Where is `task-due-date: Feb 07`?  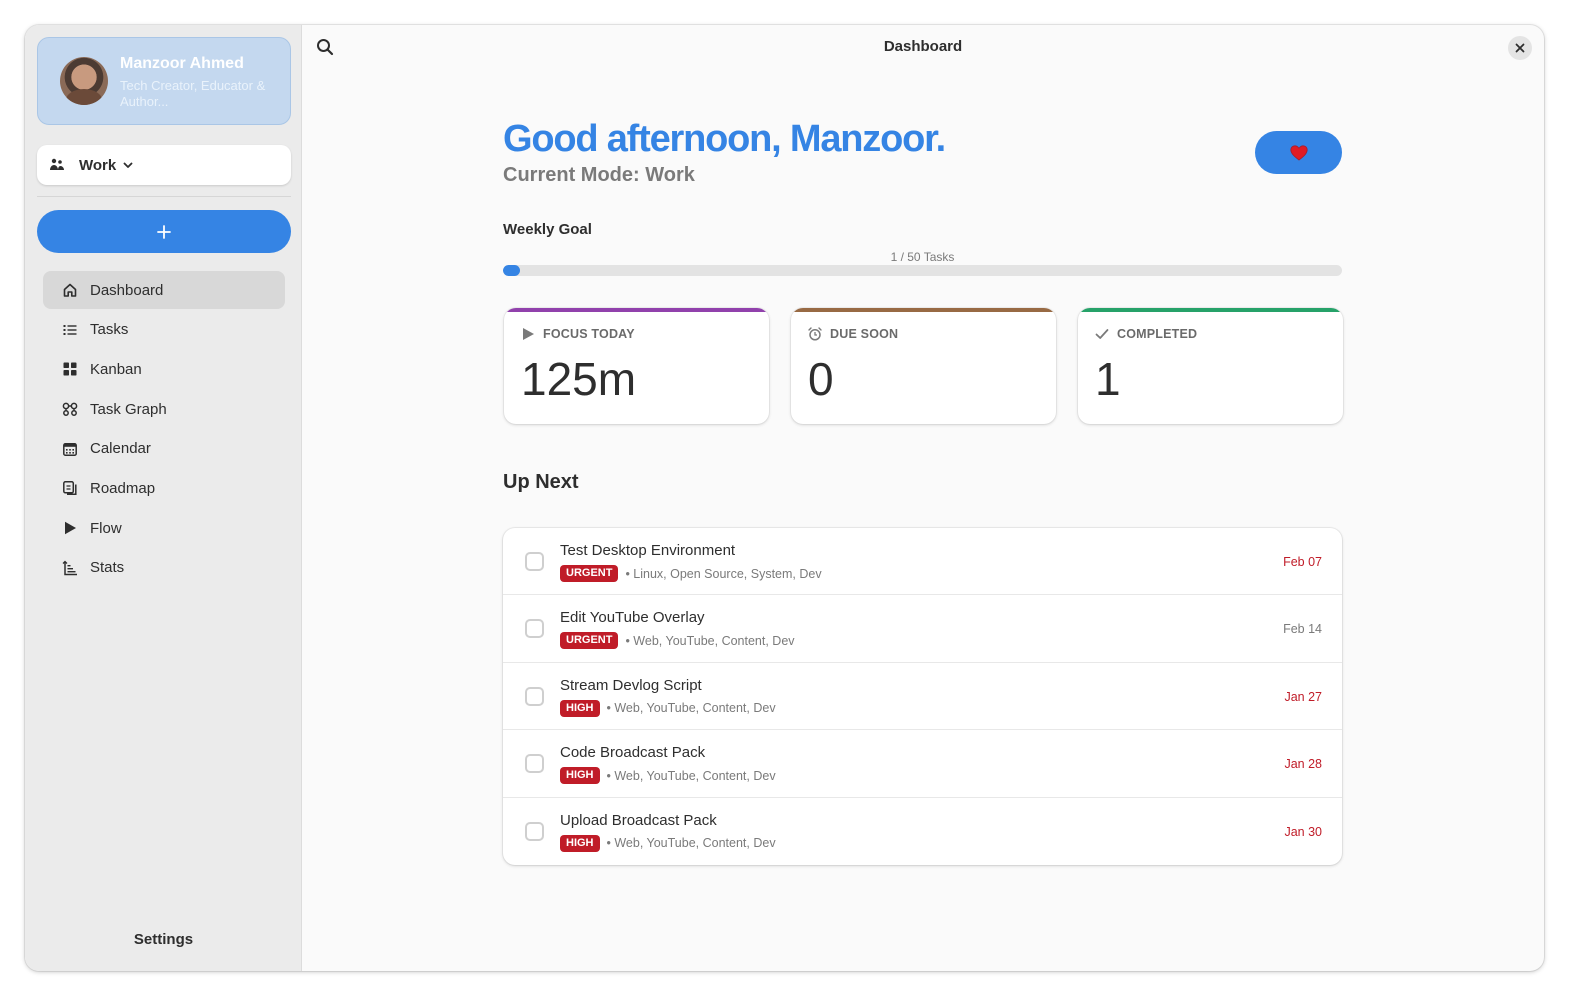 task-due-date: Feb 07 is located at coordinates (1302, 562).